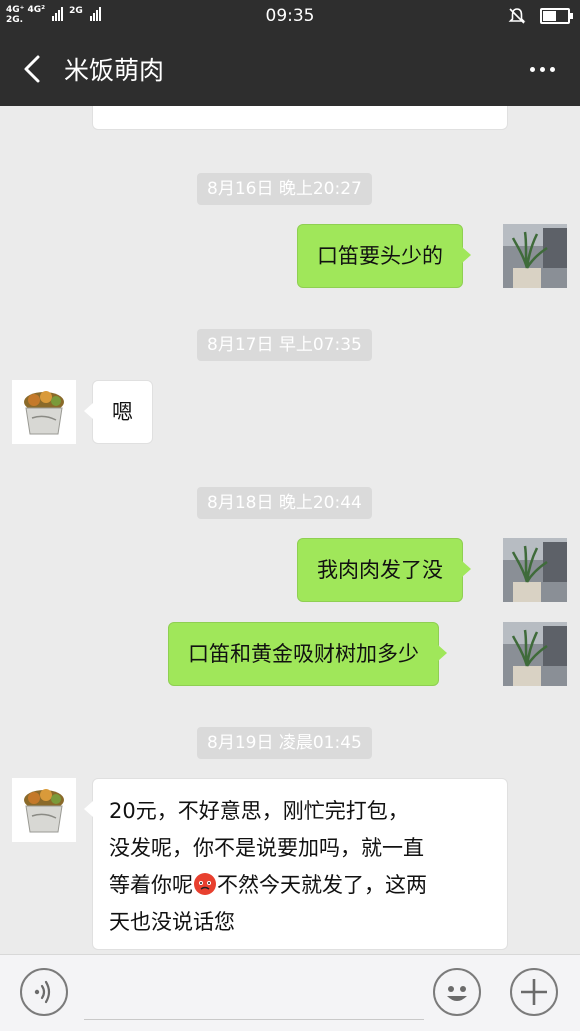 The width and height of the screenshot is (580, 1031). I want to click on emoji-icon, so click(457, 993).